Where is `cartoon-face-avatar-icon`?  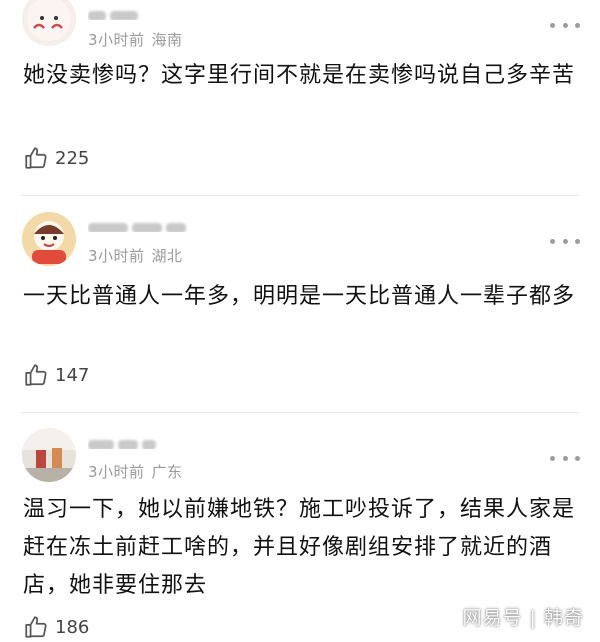 cartoon-face-avatar-icon is located at coordinates (49, 23).